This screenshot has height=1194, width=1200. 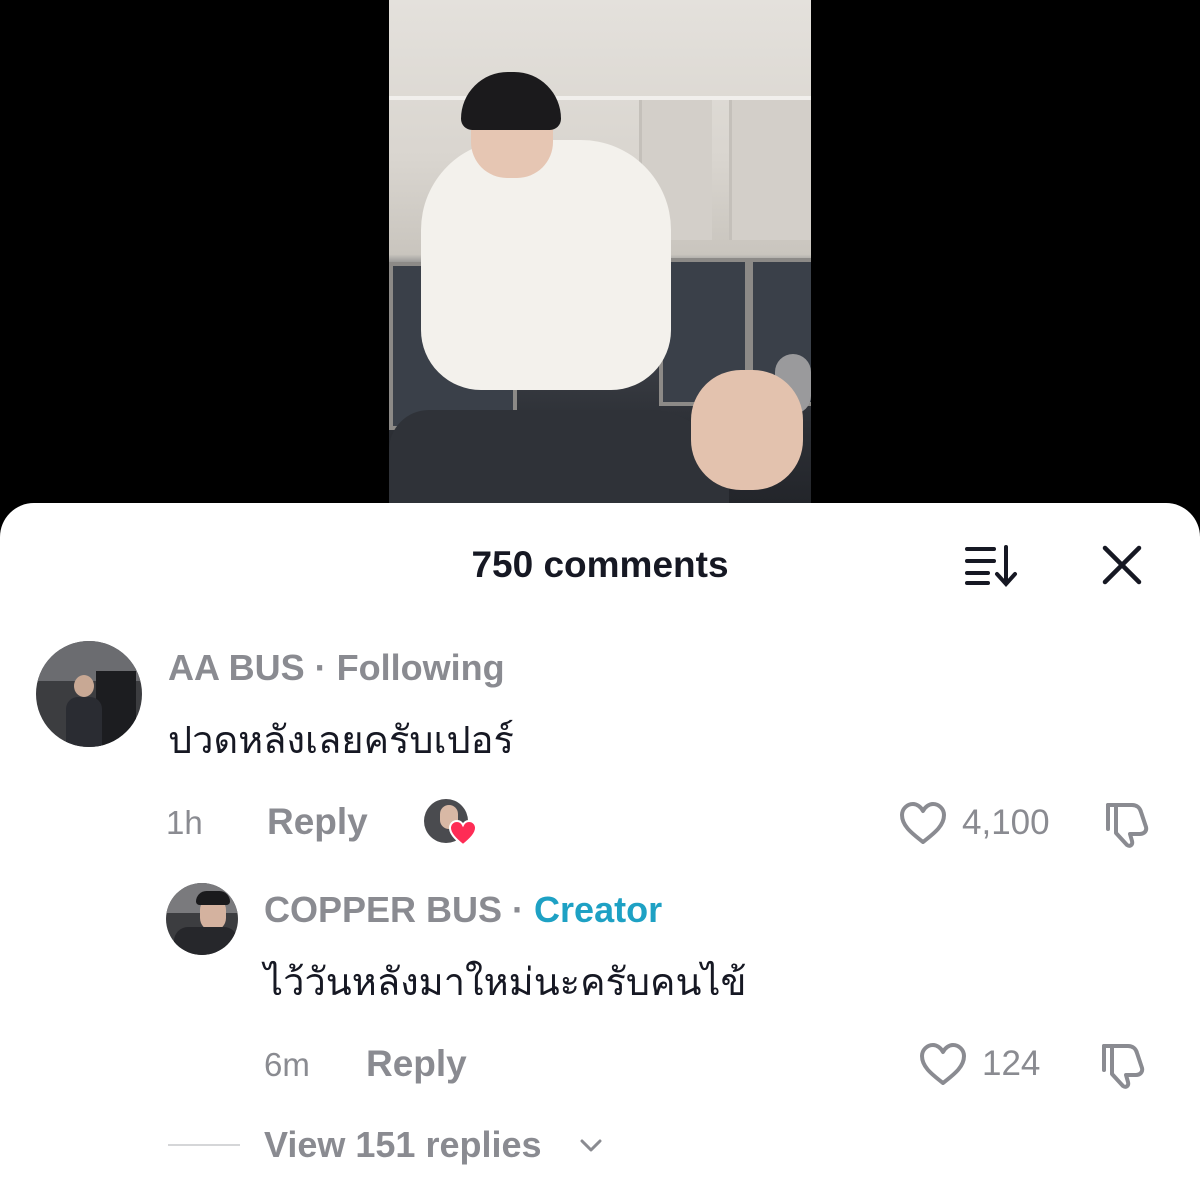 I want to click on person-lying-head, so click(x=747, y=430).